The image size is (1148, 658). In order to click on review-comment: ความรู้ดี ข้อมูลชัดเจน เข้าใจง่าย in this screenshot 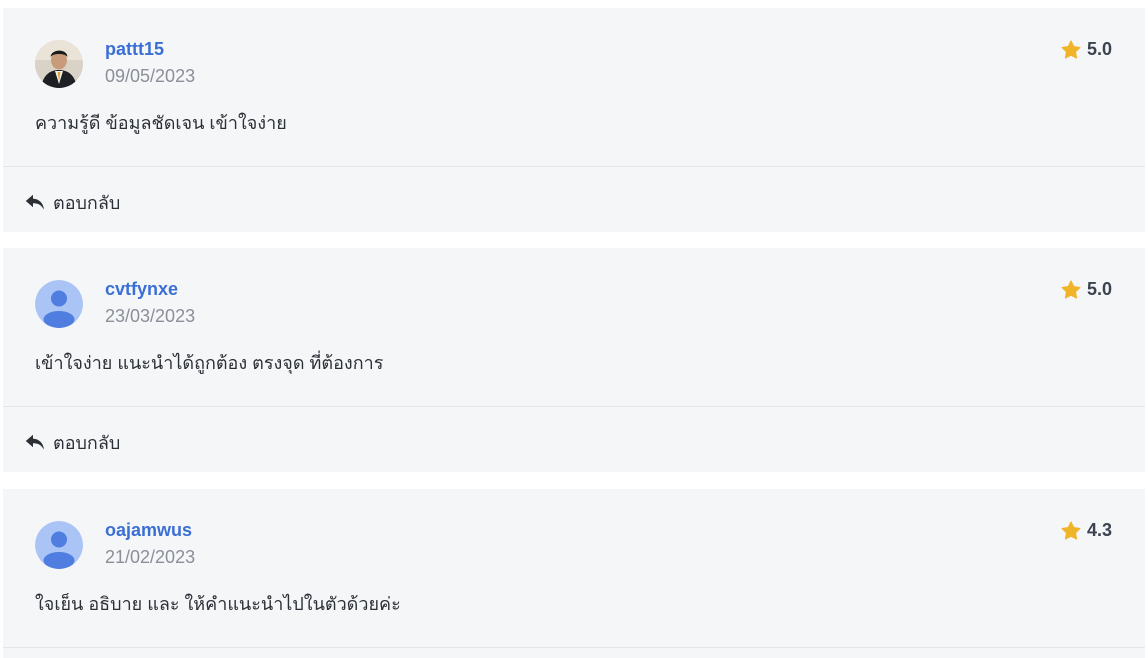, I will do `click(161, 123)`.